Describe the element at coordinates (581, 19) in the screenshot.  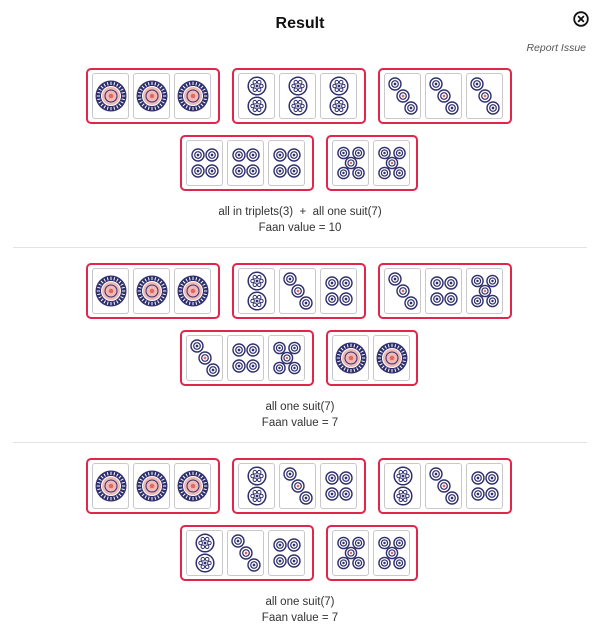
I see `close-icon` at that location.